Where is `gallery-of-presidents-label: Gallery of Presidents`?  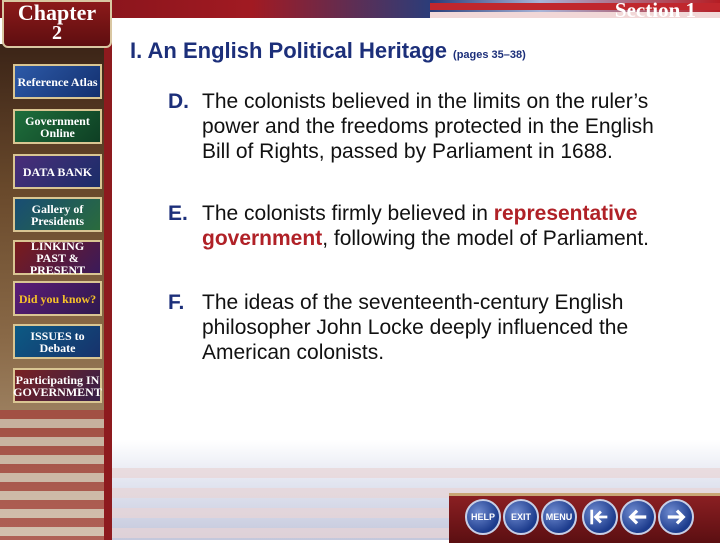
gallery-of-presidents-label: Gallery of Presidents is located at coordinates (57, 214).